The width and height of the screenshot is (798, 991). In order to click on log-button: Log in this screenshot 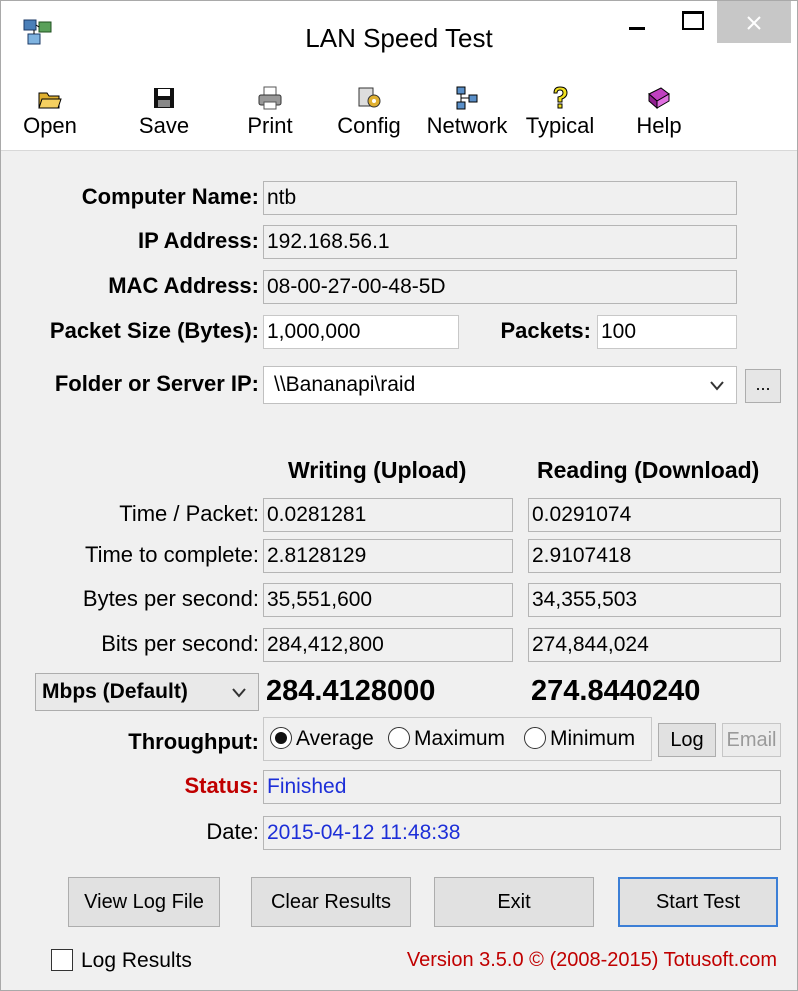, I will do `click(687, 740)`.